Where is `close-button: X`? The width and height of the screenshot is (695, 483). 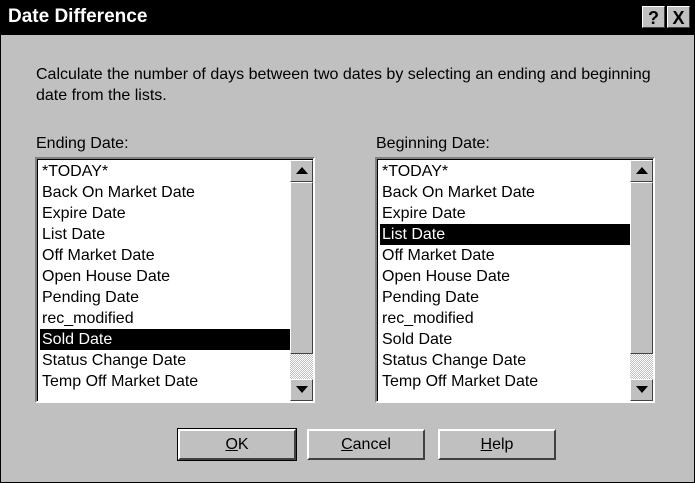 close-button: X is located at coordinates (678, 17).